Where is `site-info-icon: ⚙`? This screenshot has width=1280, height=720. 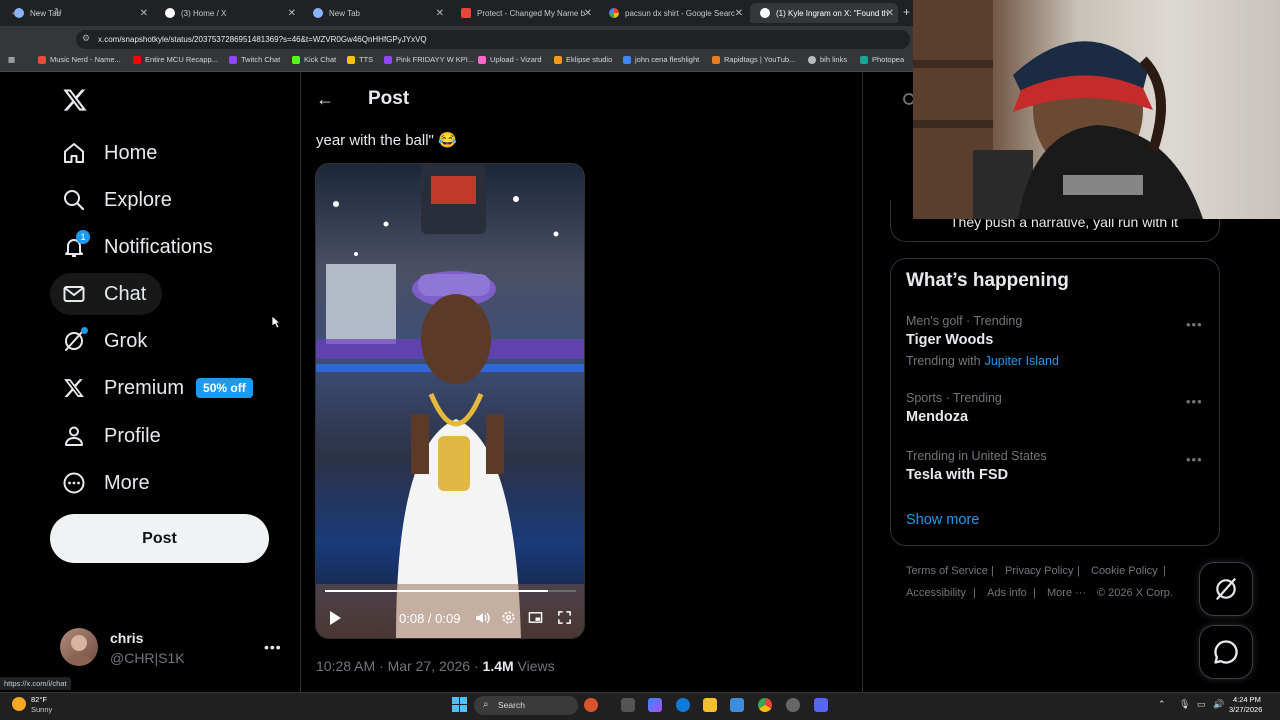
site-info-icon: ⚙ is located at coordinates (86, 38).